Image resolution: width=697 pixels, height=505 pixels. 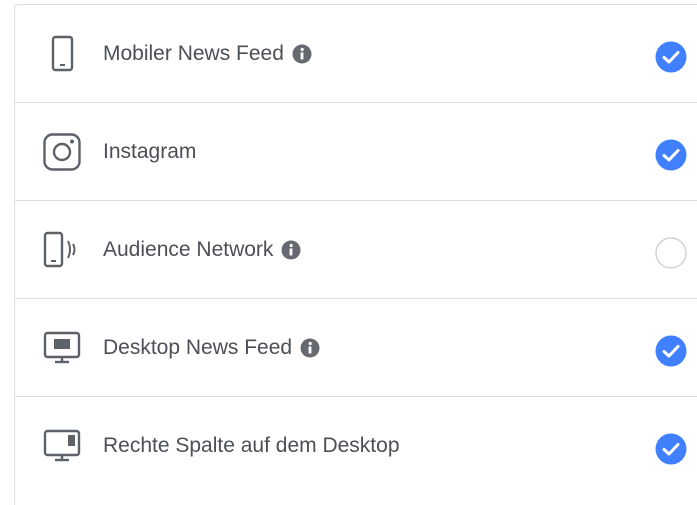 What do you see at coordinates (198, 347) in the screenshot?
I see `placement-label: Desktop News Feed` at bounding box center [198, 347].